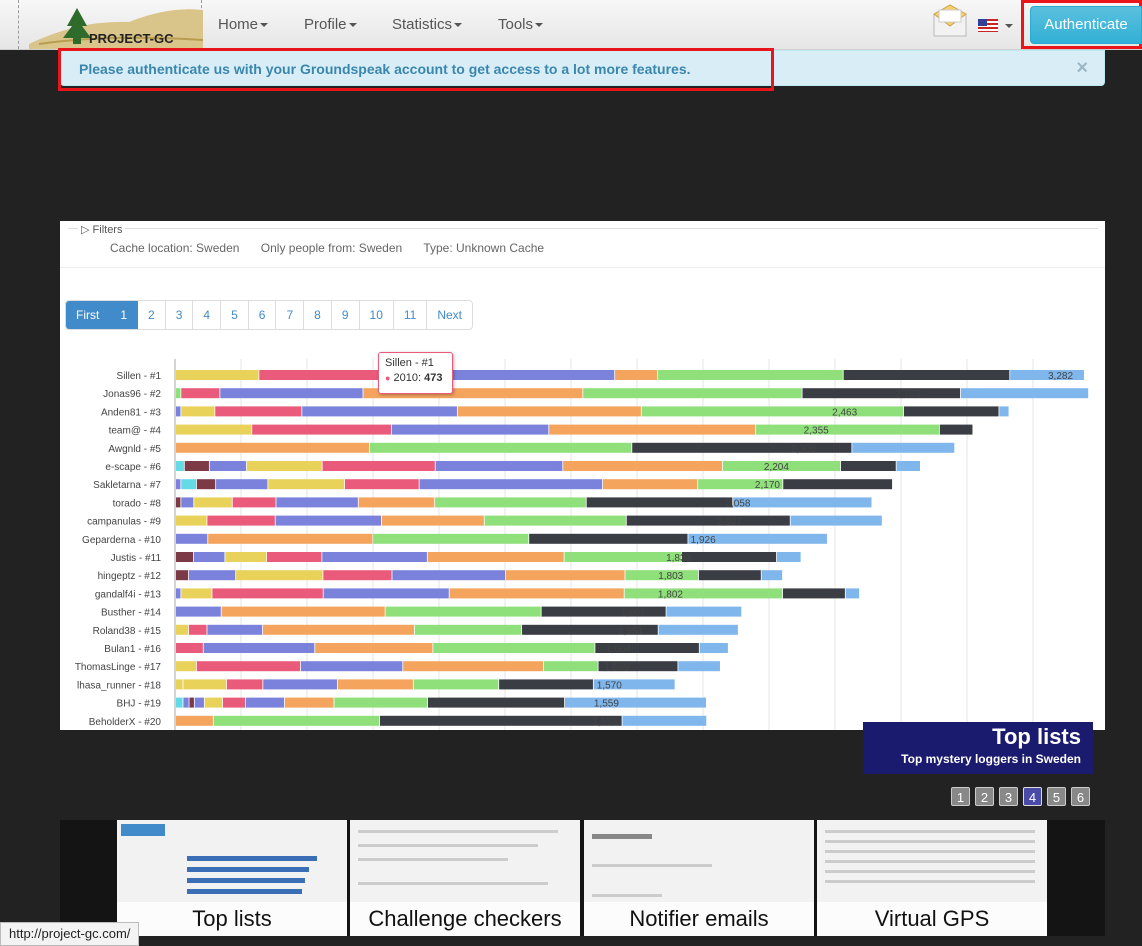 Image resolution: width=1142 pixels, height=946 pixels. I want to click on thumb-top-lists: Top lists, so click(232, 878).